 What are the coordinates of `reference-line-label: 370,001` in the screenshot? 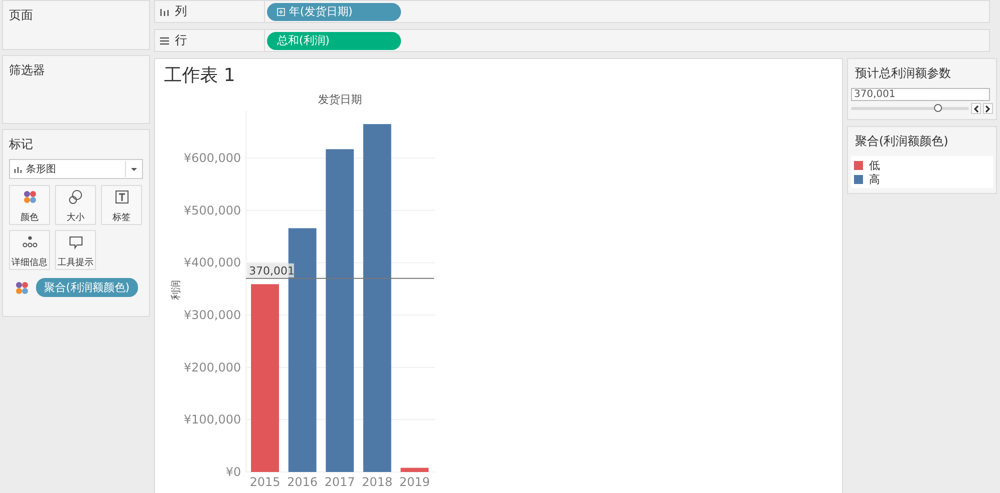 It's located at (270, 270).